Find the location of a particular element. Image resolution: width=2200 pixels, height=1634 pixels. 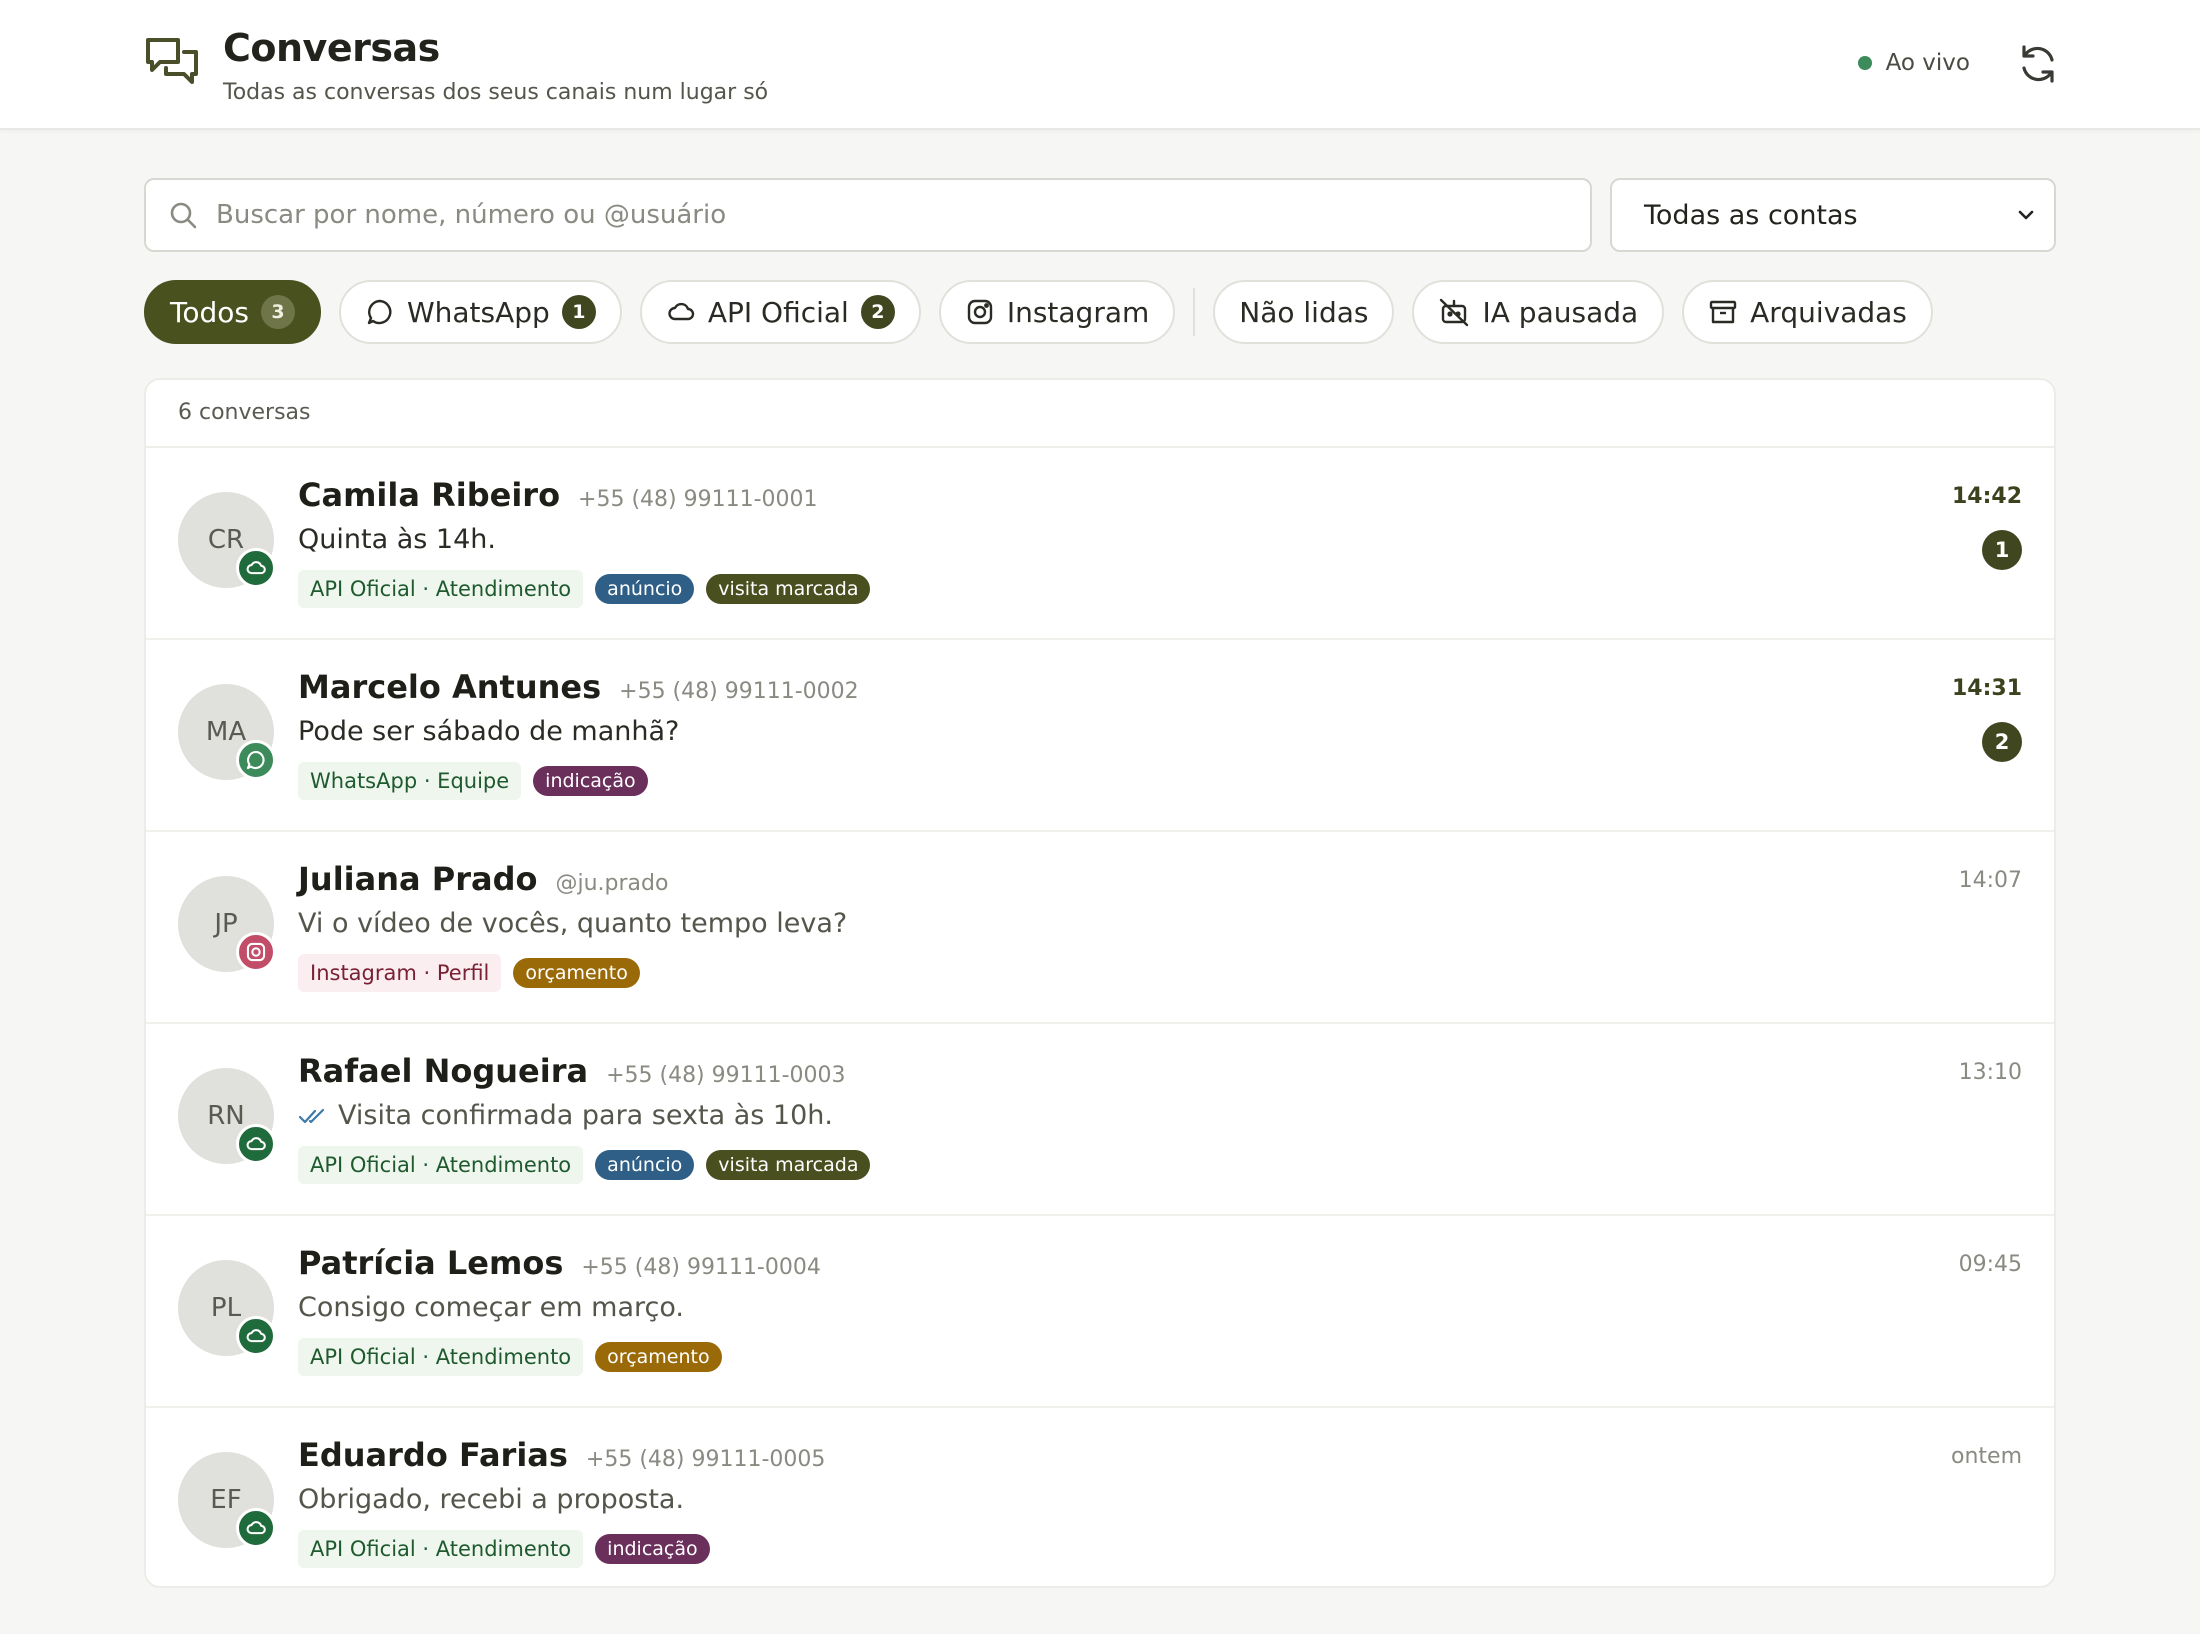

contact-line: Patrícia Lemos +55 (48) 99111-0004 is located at coordinates (559, 1263).